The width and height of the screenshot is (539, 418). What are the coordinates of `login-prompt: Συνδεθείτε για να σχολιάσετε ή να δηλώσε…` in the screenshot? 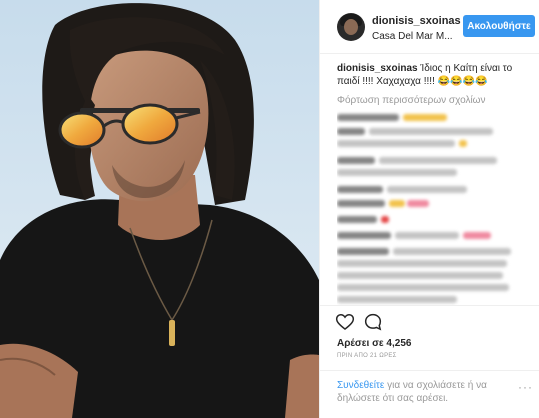 It's located at (430, 392).